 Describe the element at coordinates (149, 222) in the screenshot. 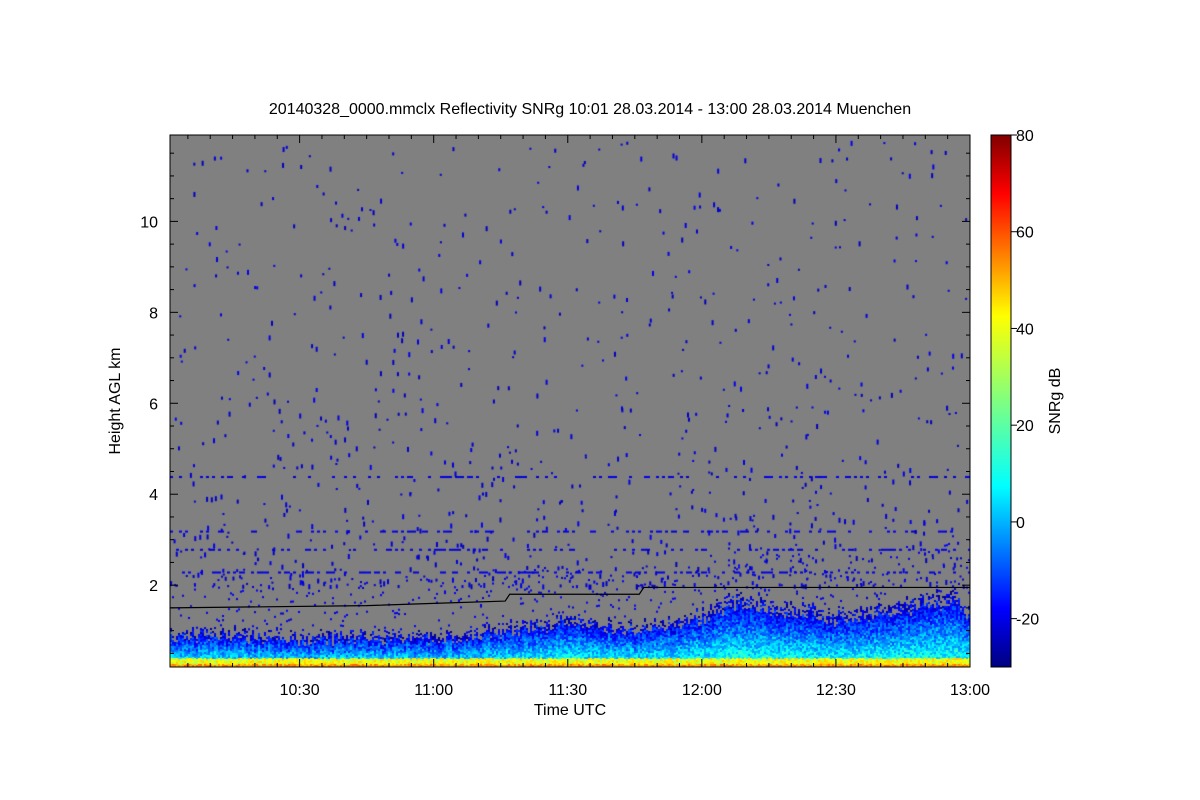

I see `y-tick-label: 10` at that location.